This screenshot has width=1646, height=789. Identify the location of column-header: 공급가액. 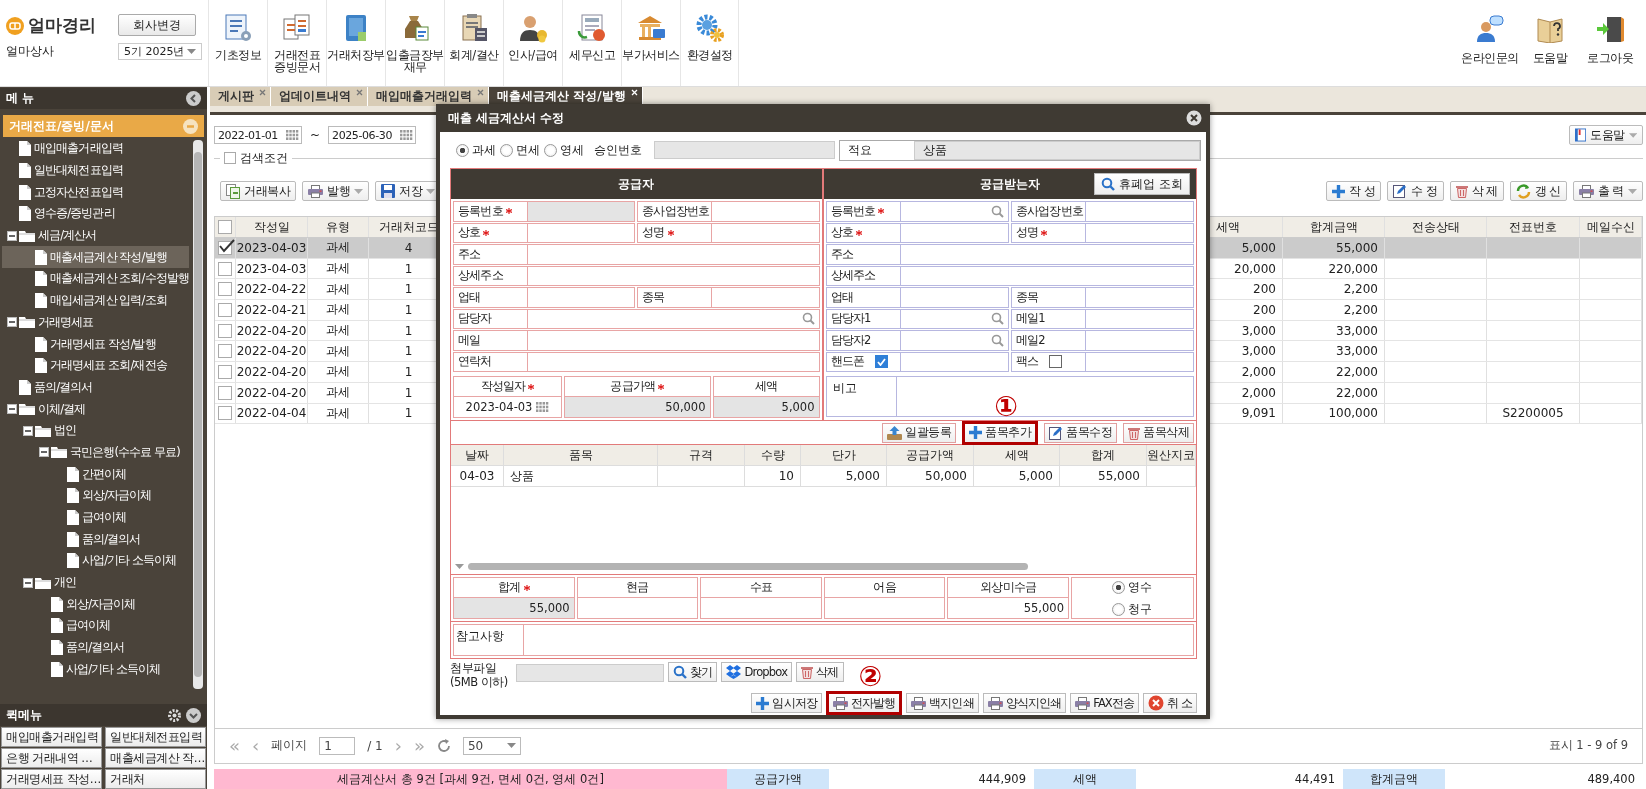
(930, 455).